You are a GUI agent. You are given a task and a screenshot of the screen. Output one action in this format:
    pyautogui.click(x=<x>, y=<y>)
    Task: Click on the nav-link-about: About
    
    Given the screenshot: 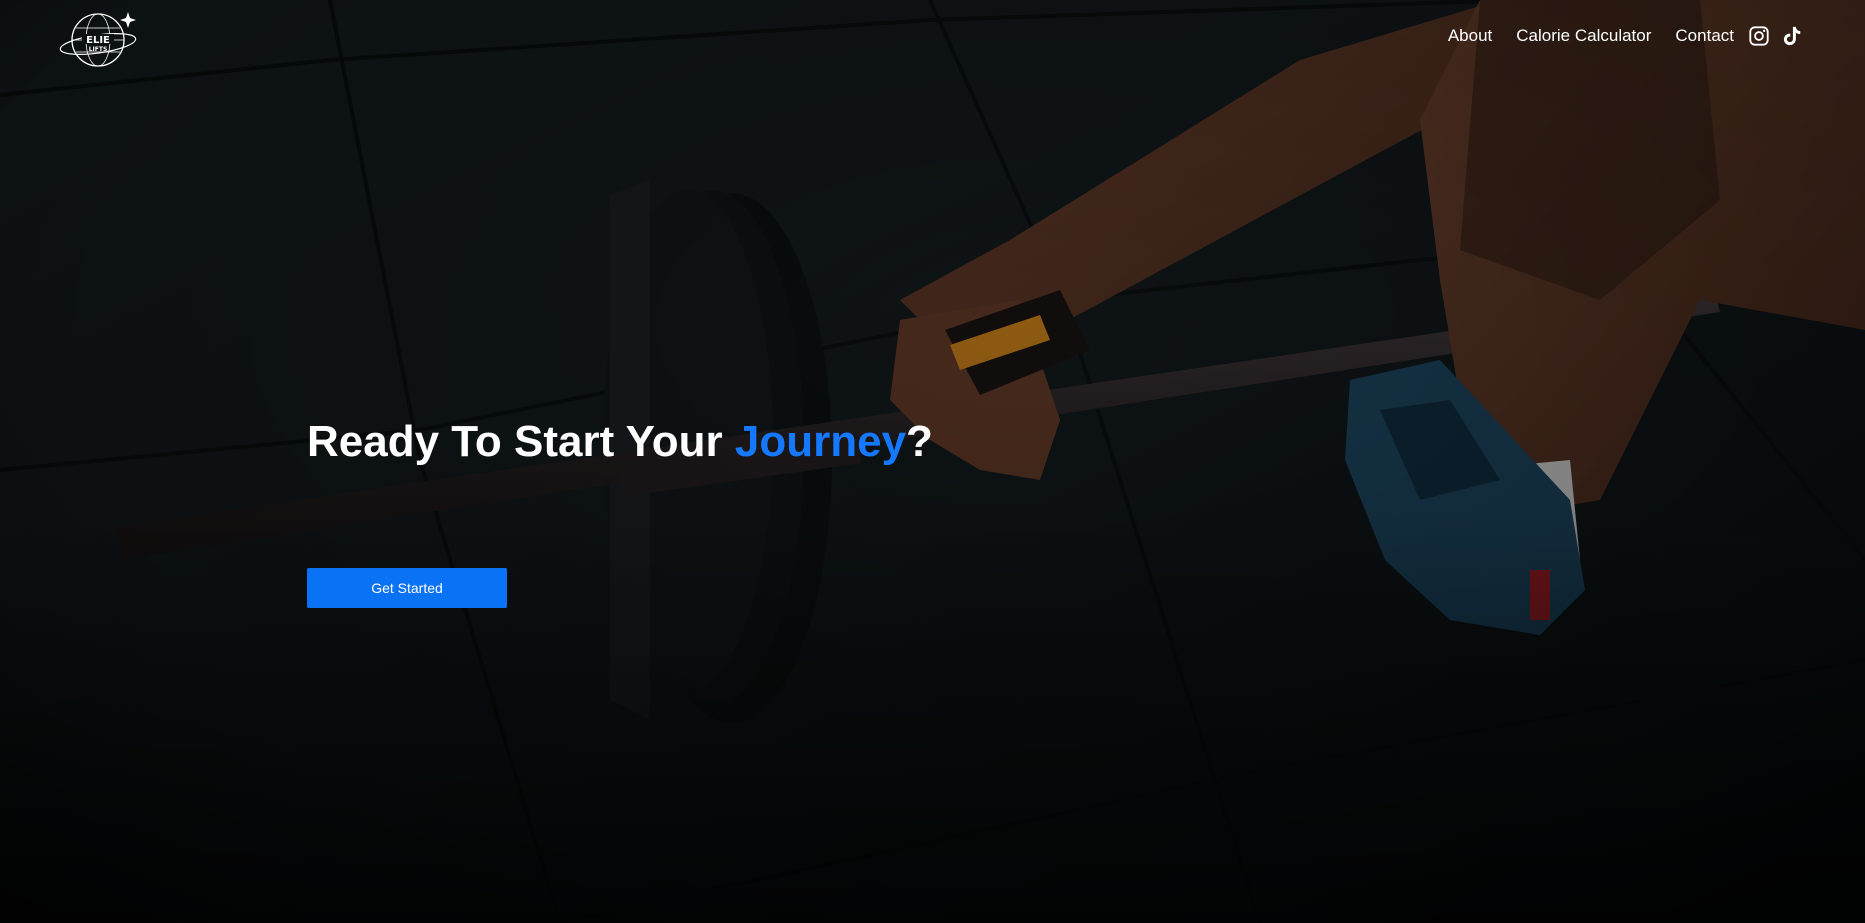 What is the action you would take?
    pyautogui.click(x=1470, y=36)
    